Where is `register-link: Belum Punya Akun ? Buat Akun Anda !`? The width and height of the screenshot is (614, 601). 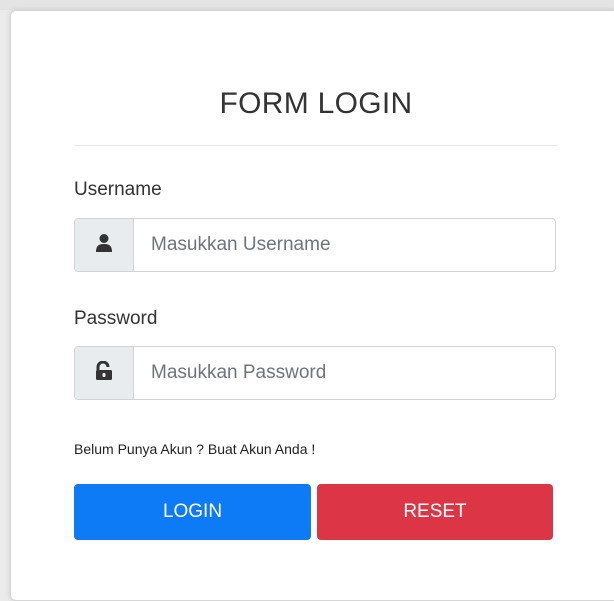 register-link: Belum Punya Akun ? Buat Akun Anda ! is located at coordinates (194, 449).